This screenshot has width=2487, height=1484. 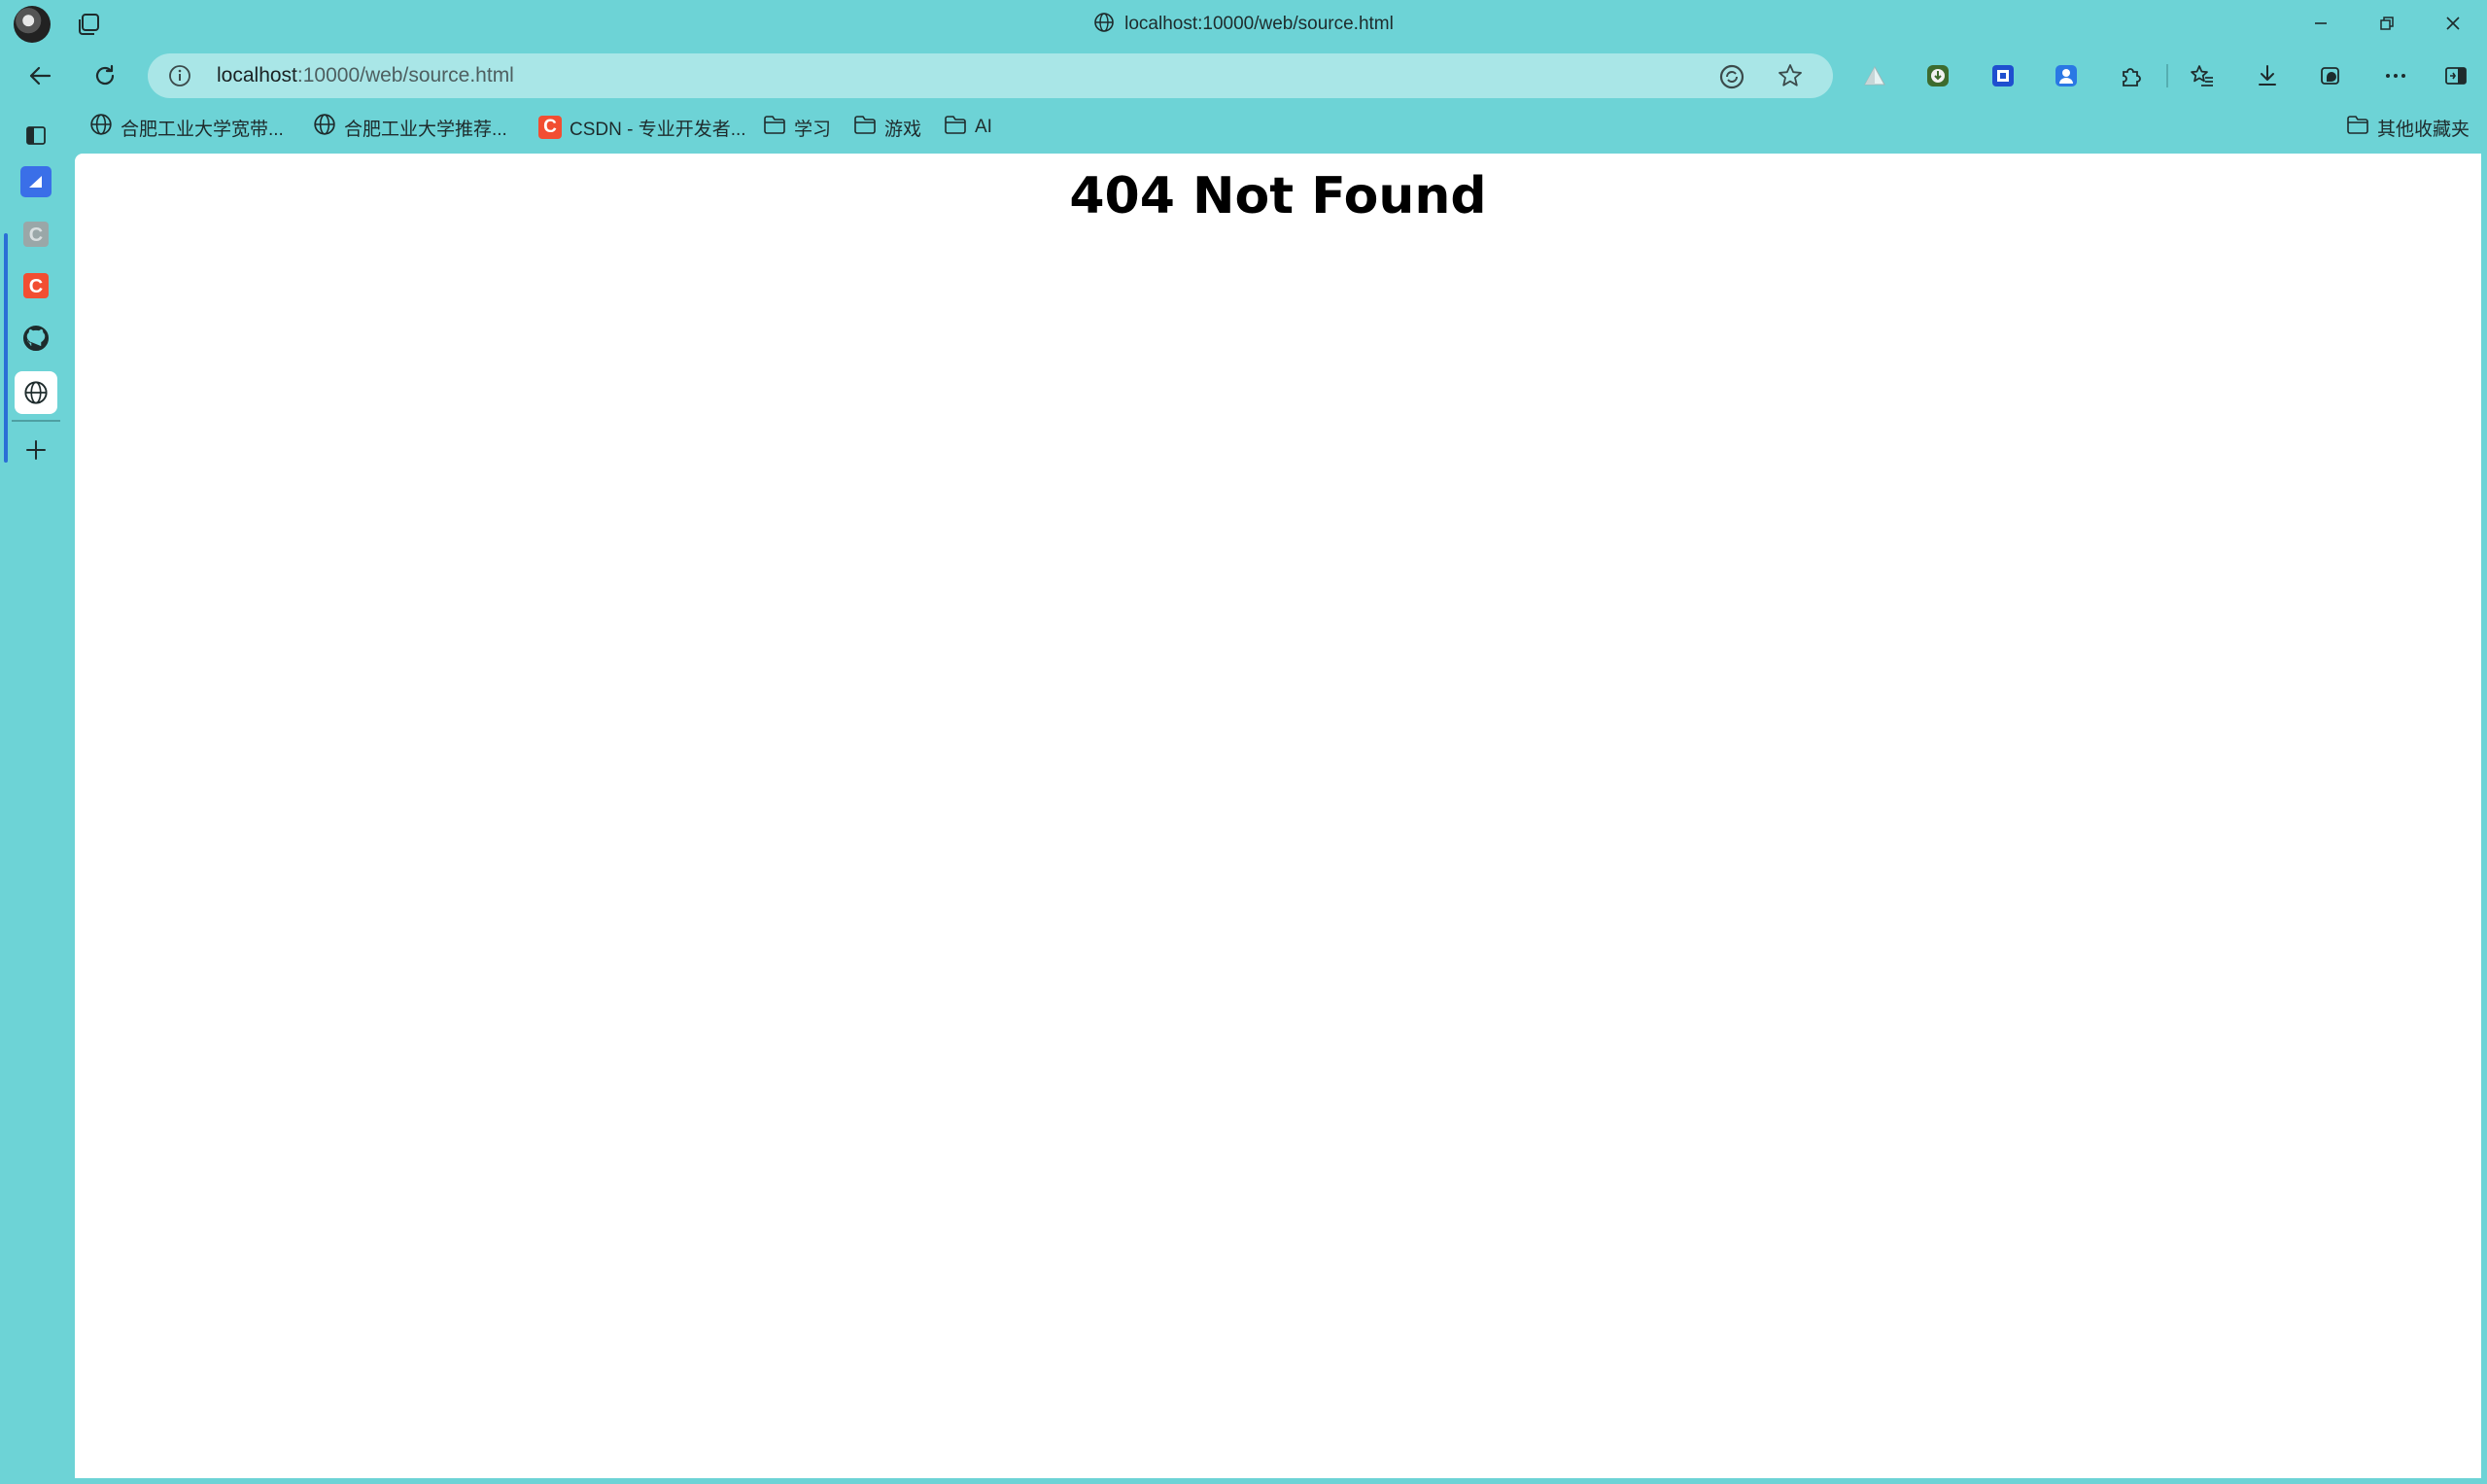 What do you see at coordinates (405, 75) in the screenshot?
I see `url-path: :10000/web/source.html` at bounding box center [405, 75].